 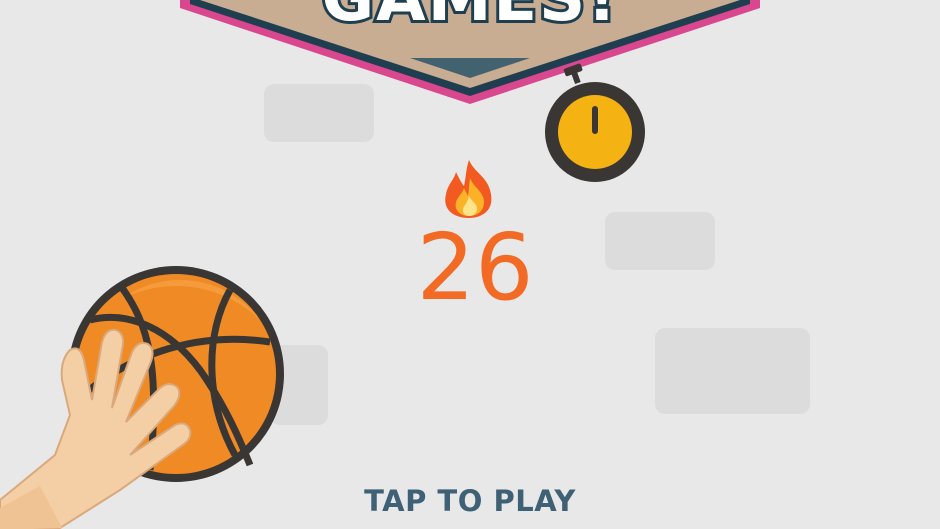 What do you see at coordinates (468, 189) in the screenshot?
I see `fire-icon` at bounding box center [468, 189].